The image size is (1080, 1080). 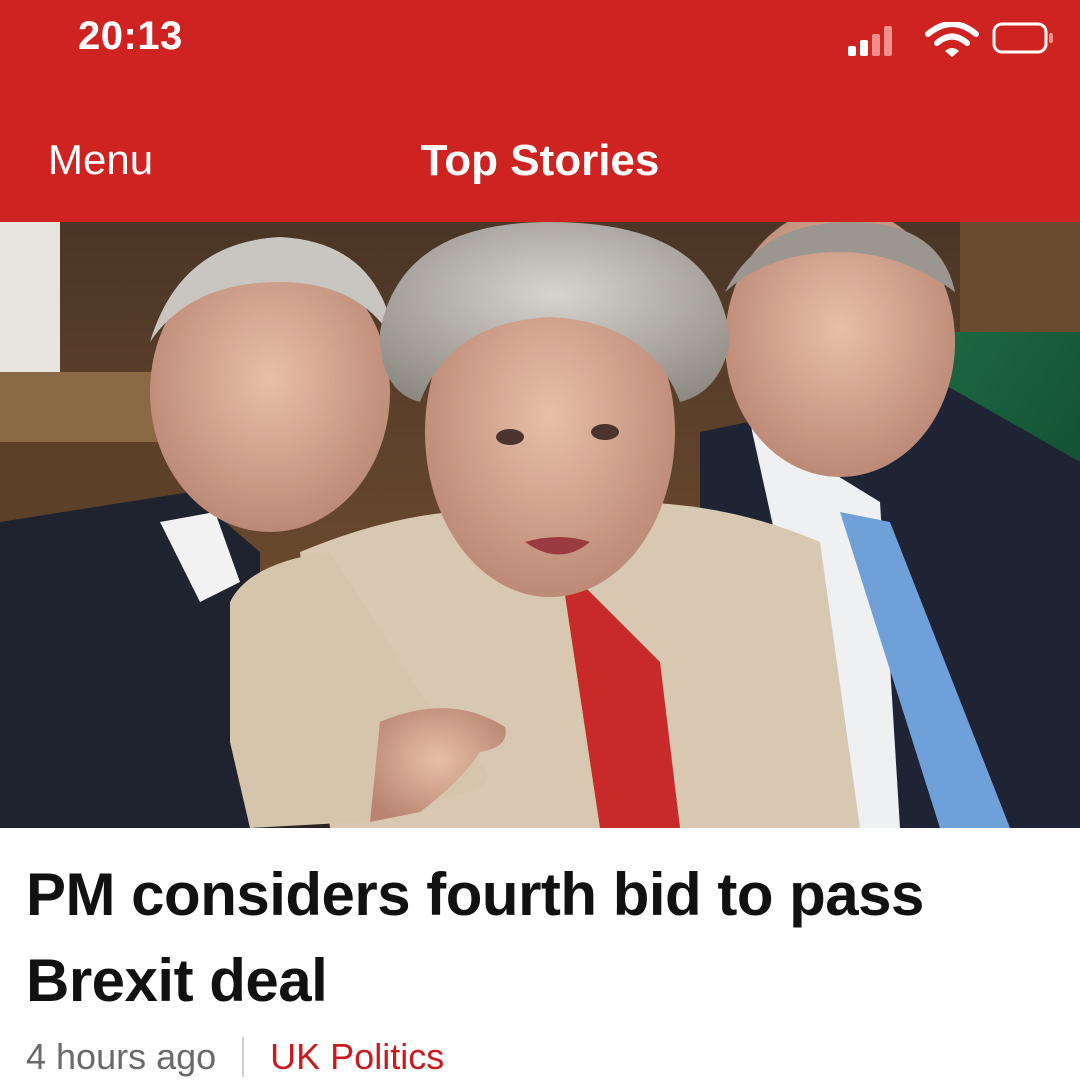 What do you see at coordinates (243, 1057) in the screenshot?
I see `meta-divider` at bounding box center [243, 1057].